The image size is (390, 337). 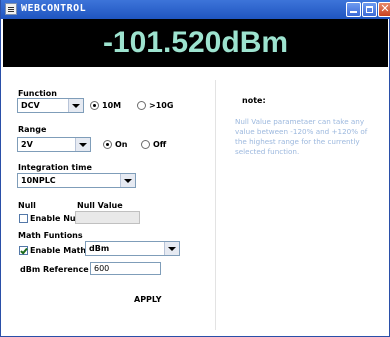 What do you see at coordinates (50, 235) in the screenshot?
I see `math-label: Math Funtions` at bounding box center [50, 235].